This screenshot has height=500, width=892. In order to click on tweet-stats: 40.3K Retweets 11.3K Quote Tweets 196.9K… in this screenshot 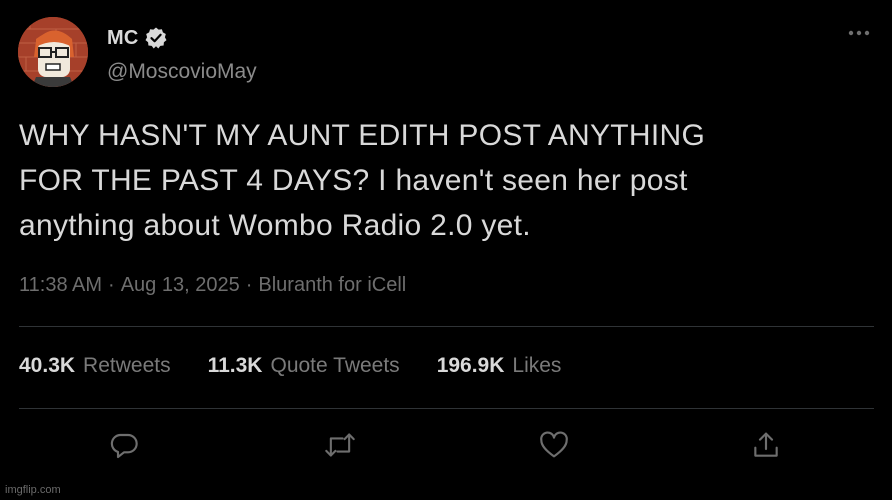, I will do `click(308, 366)`.